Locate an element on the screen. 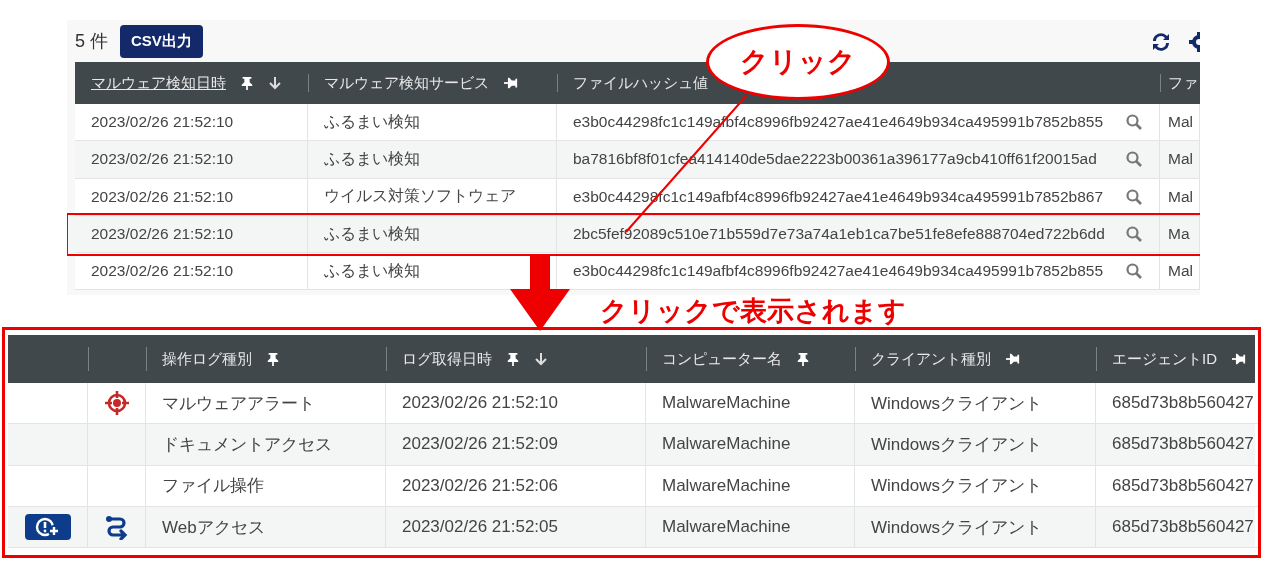  column-header: エージェントID is located at coordinates (1179, 359).